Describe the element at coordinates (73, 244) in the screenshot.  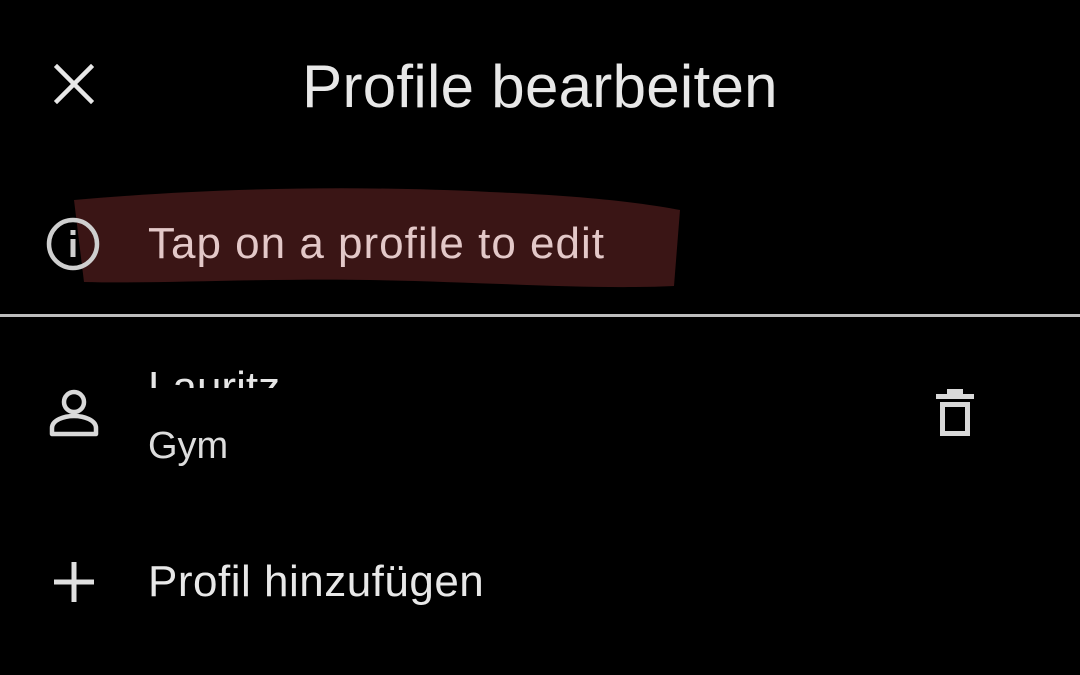
I see `info-icon` at that location.